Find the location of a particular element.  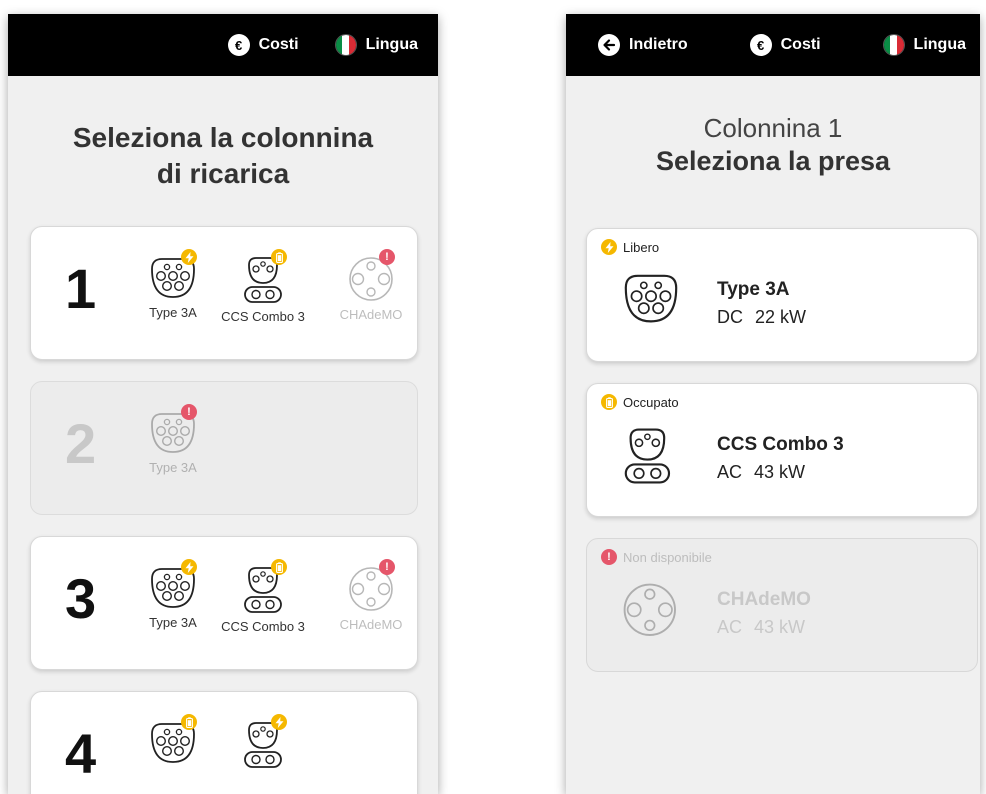

column-title: Colonnina 1 is located at coordinates (773, 128).